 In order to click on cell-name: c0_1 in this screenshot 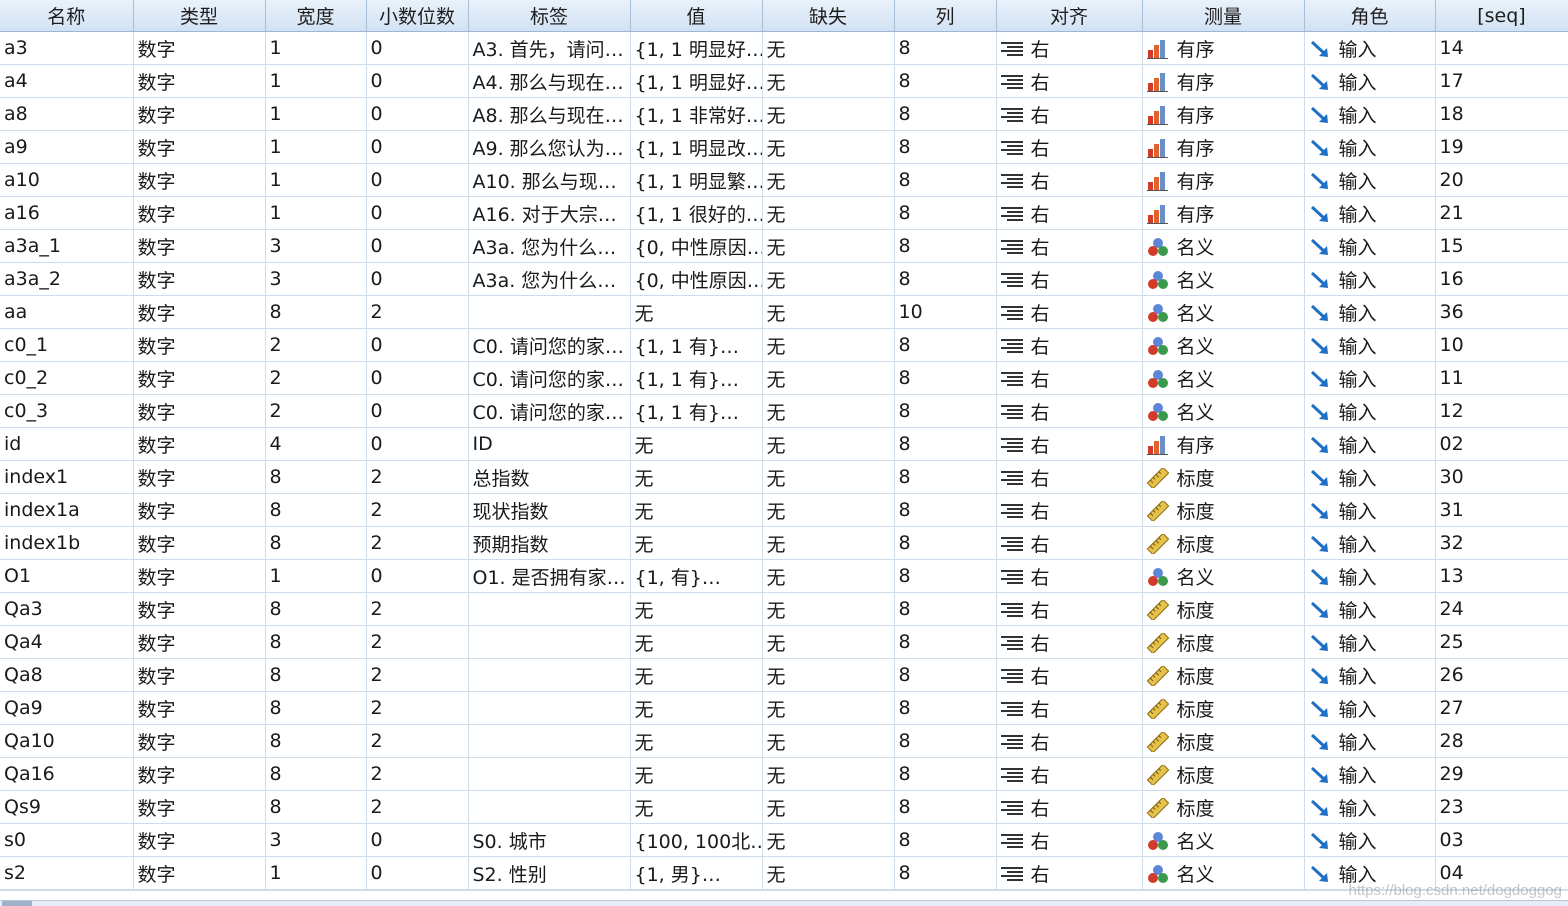, I will do `click(67, 345)`.